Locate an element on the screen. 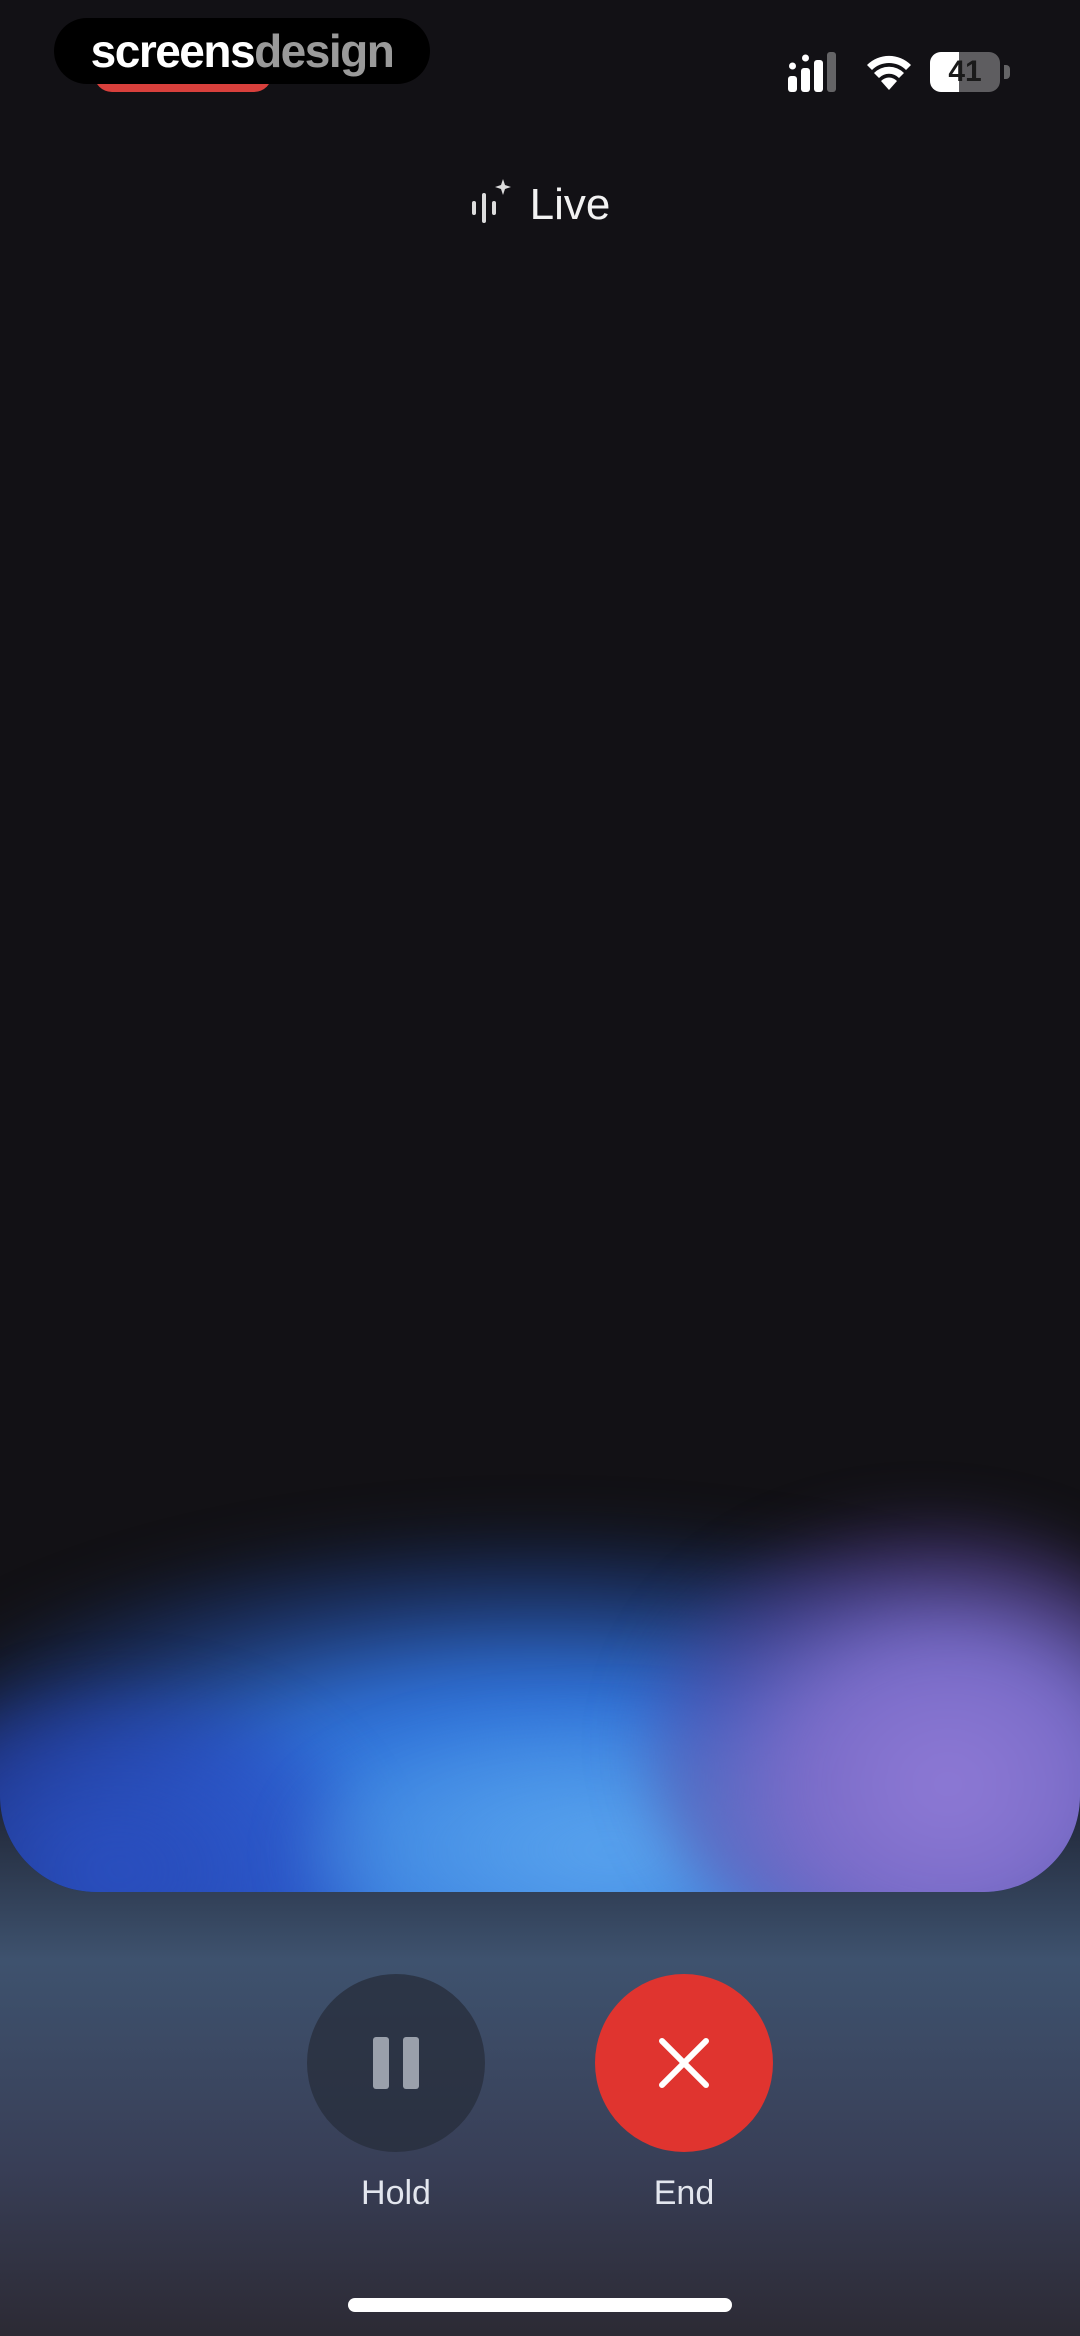  screensdesign-watermark: screens design is located at coordinates (242, 51).